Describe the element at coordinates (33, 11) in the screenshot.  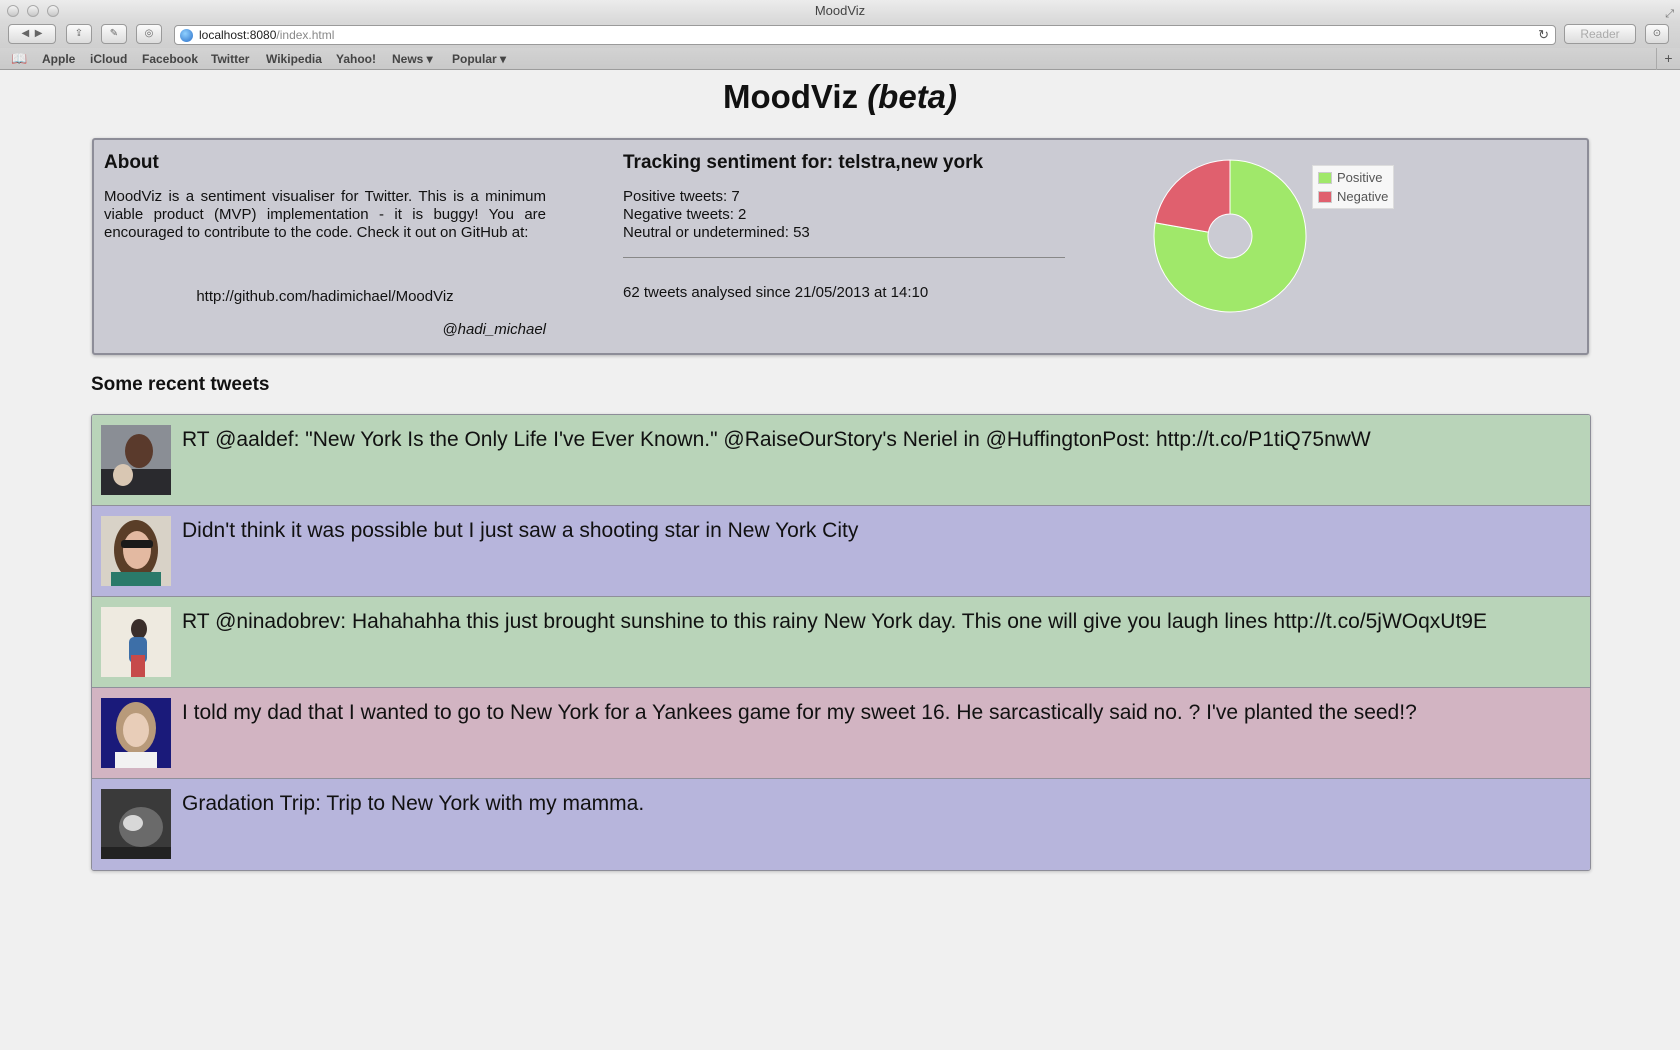
I see `minimize-window-button` at that location.